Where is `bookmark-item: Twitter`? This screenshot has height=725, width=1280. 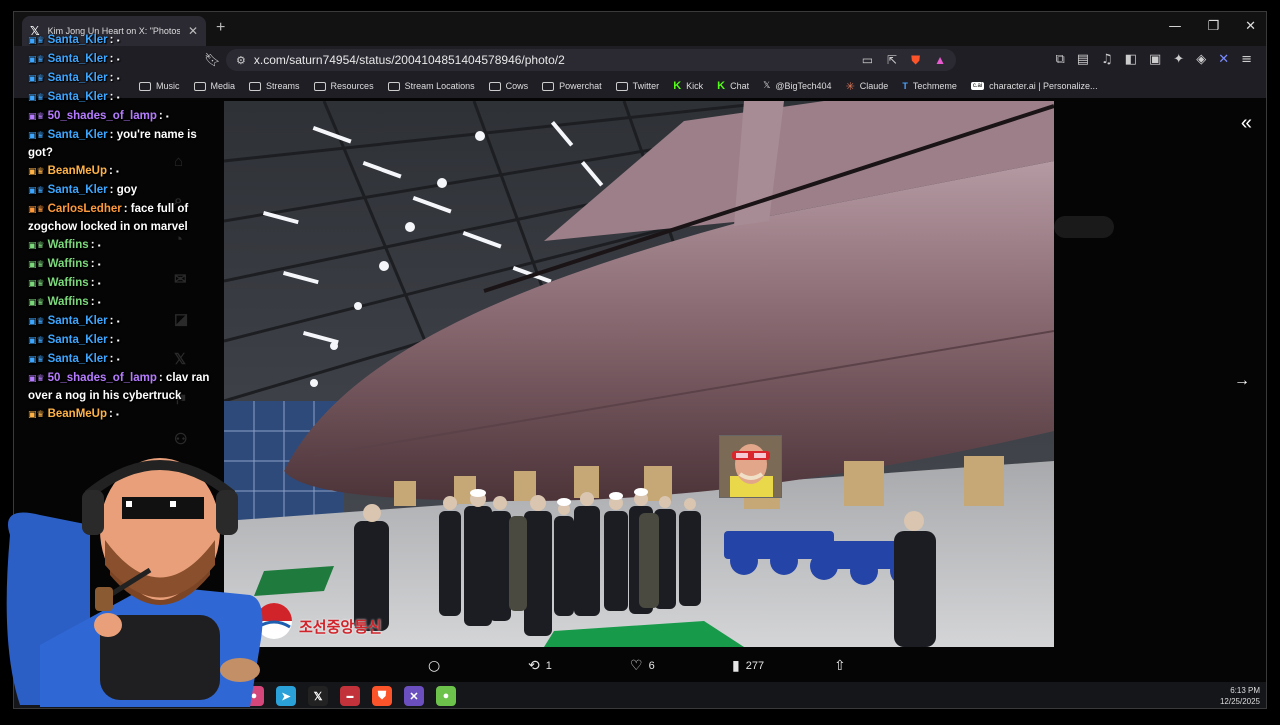
bookmark-item: Twitter is located at coordinates (637, 86).